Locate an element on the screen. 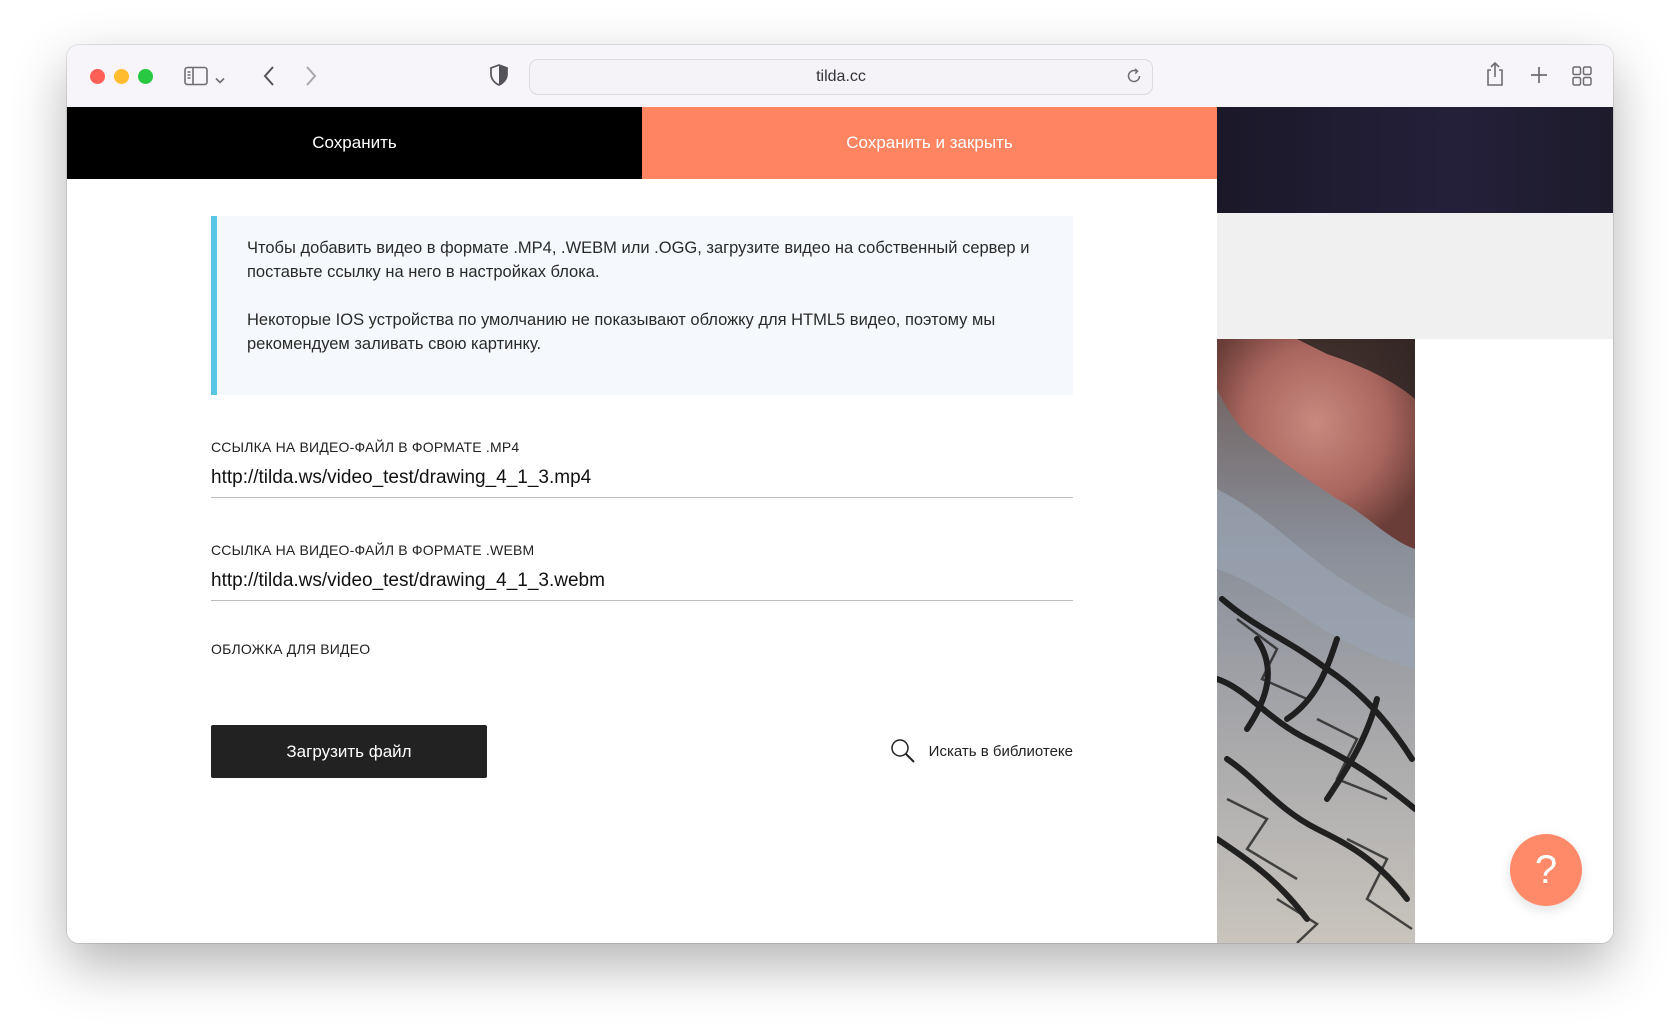 The image size is (1680, 1032). plus-icon is located at coordinates (1539, 77).